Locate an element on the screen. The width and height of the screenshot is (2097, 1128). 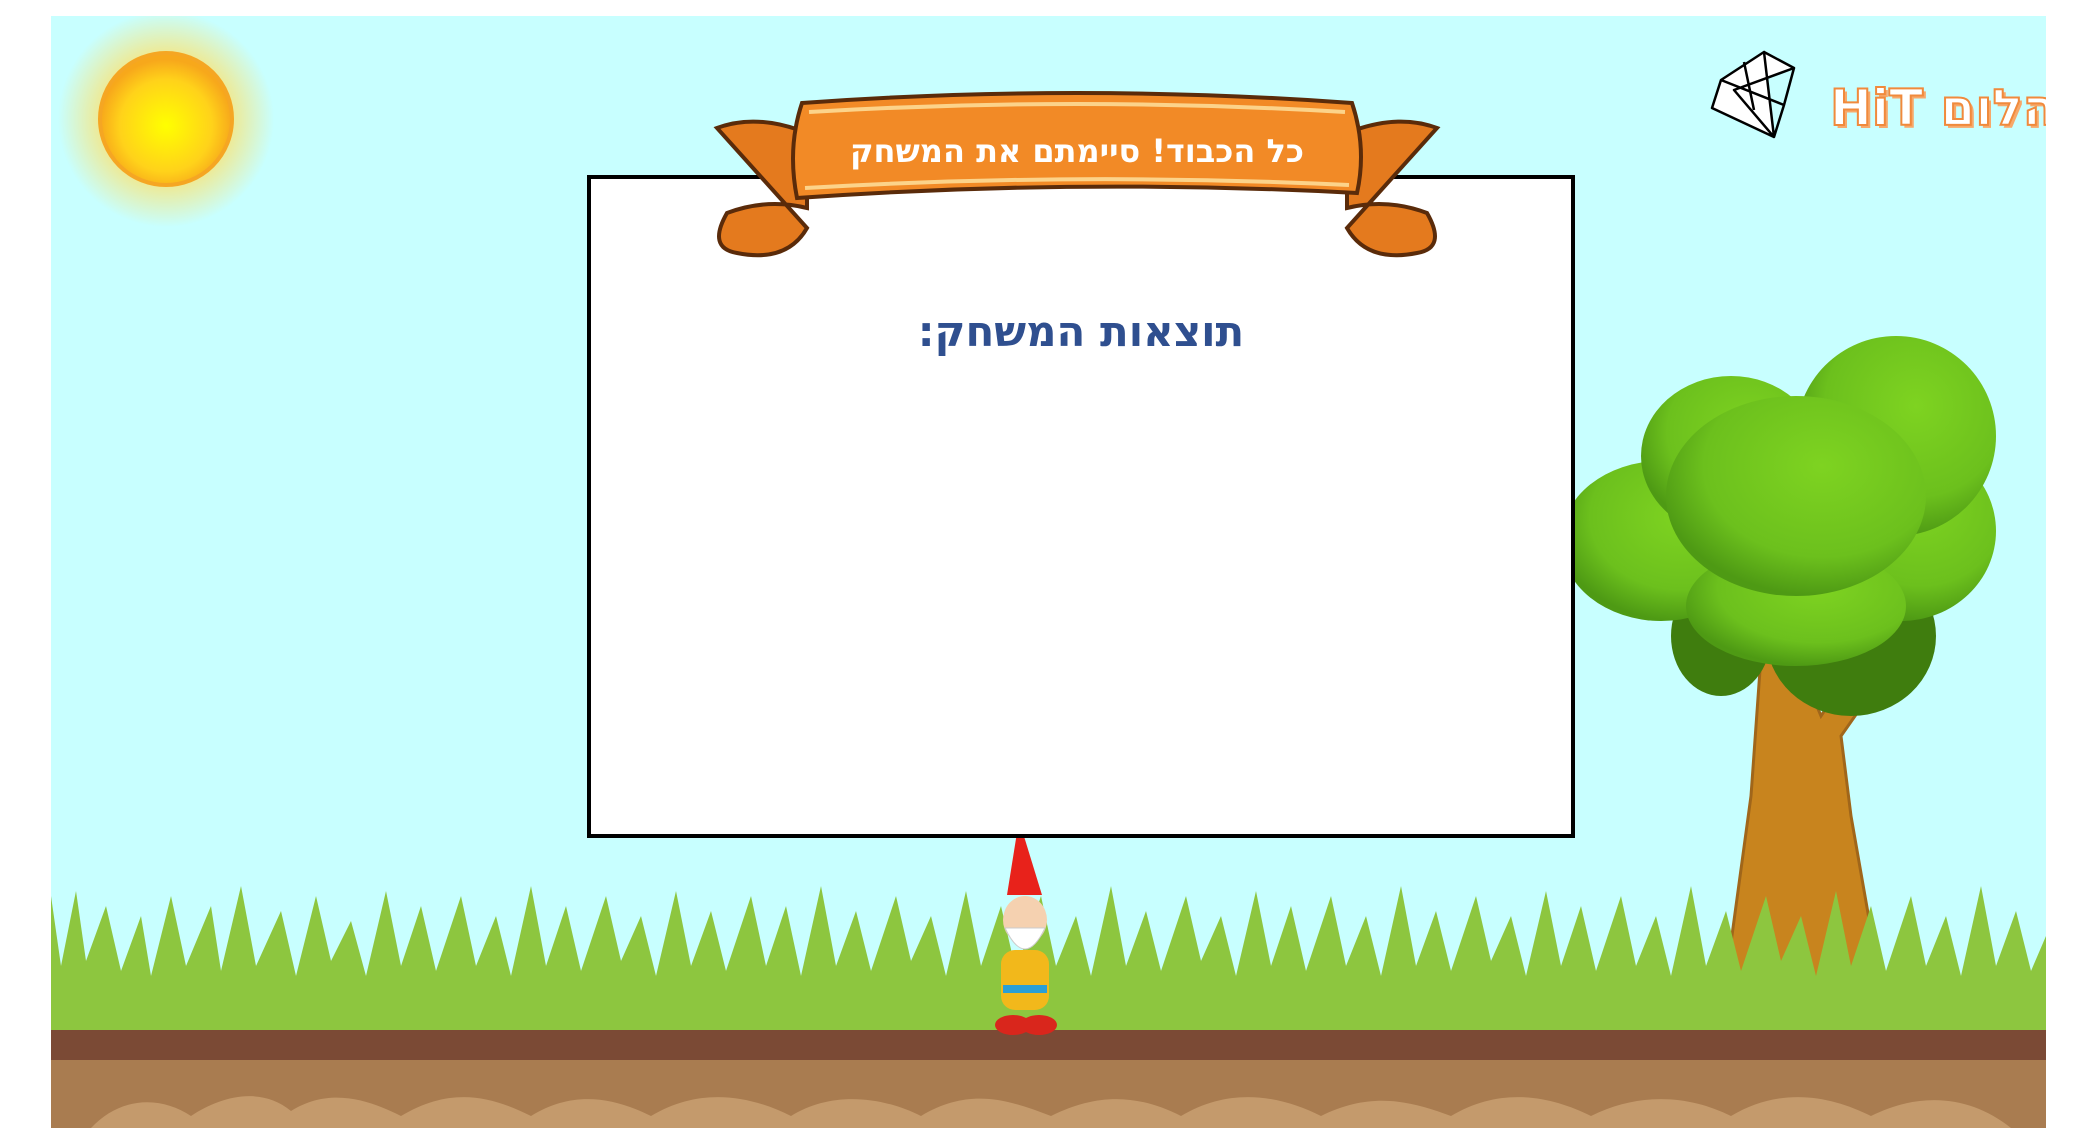
logo-text: ביהלום HiT is located at coordinates (1937, 108).